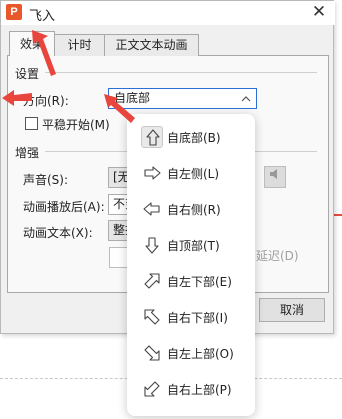  What do you see at coordinates (68, 76) in the screenshot?
I see `annotation-arrows` at bounding box center [68, 76].